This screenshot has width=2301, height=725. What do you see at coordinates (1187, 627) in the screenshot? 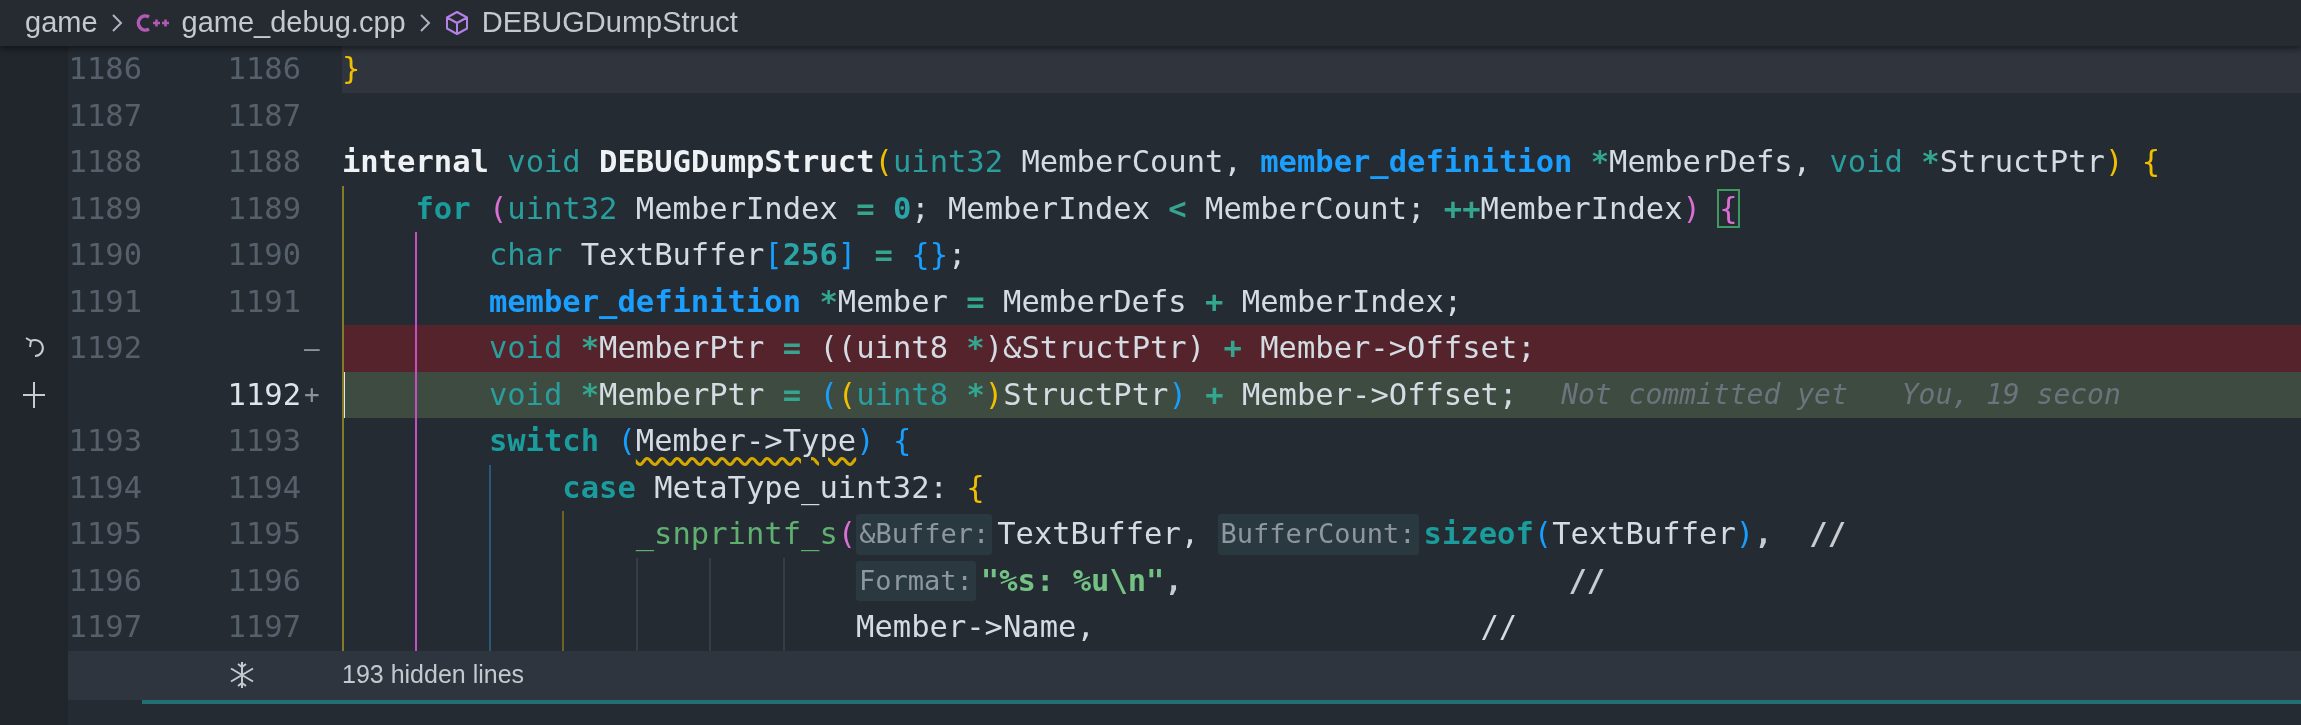
I see `code-text: Member->Name, //` at bounding box center [1187, 627].